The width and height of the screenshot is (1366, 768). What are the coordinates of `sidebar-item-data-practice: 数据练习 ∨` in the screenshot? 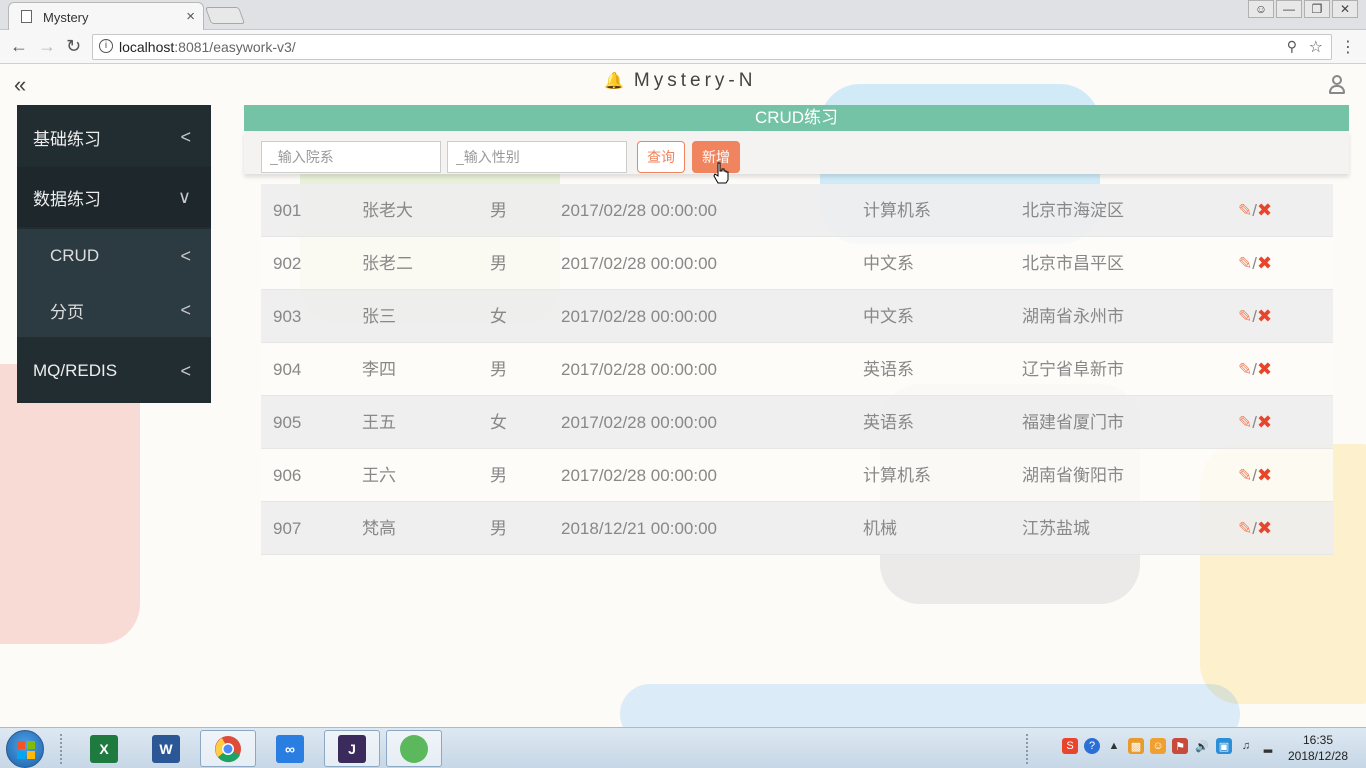 It's located at (114, 197).